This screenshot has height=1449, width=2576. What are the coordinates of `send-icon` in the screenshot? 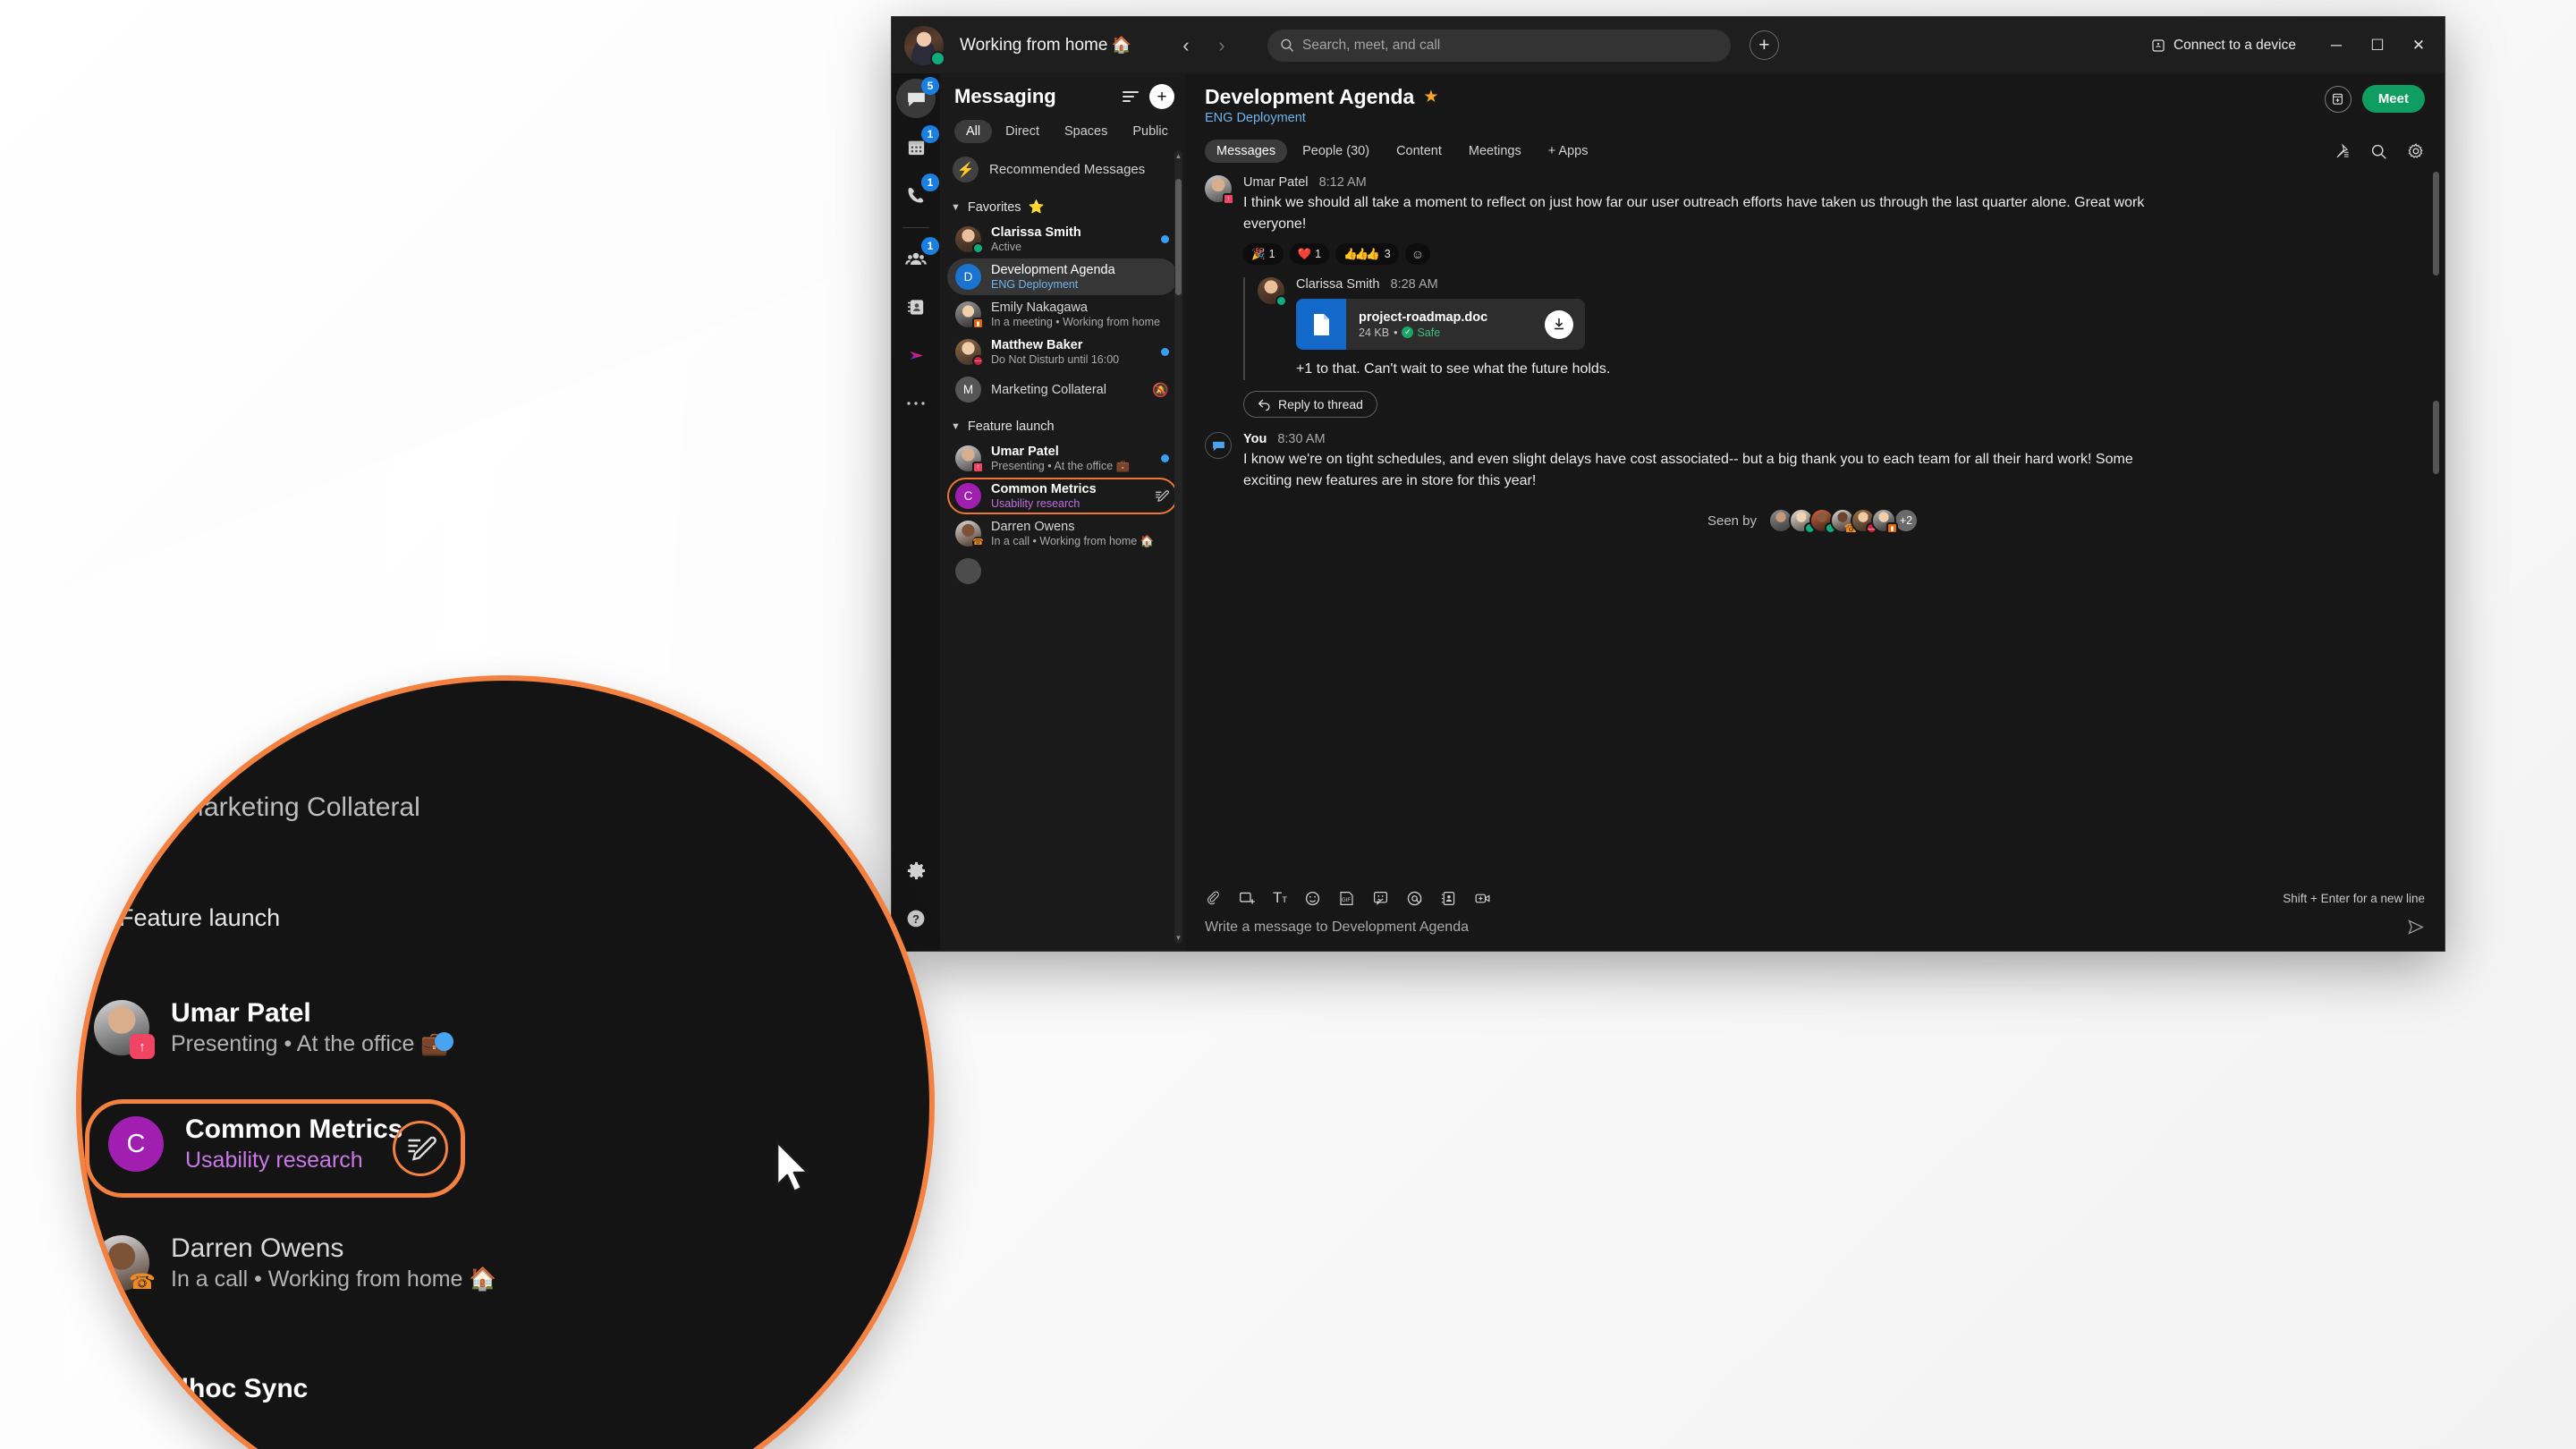 It's located at (2415, 927).